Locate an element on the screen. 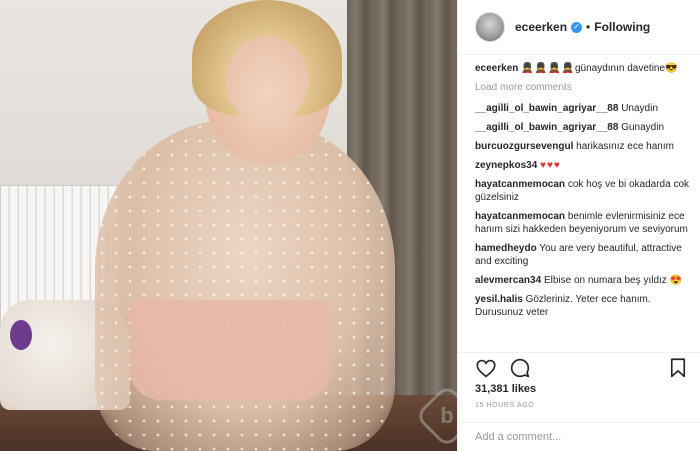 The width and height of the screenshot is (700, 451). comment-item: zeynepkos34 ♥♥♥ is located at coordinates (582, 165).